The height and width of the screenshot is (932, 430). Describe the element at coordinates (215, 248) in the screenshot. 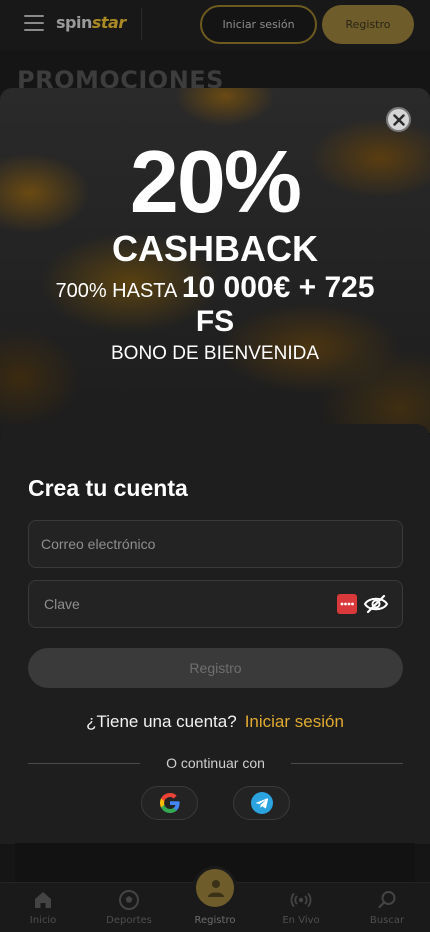

I see `cashback-headline: CASHBACK` at that location.